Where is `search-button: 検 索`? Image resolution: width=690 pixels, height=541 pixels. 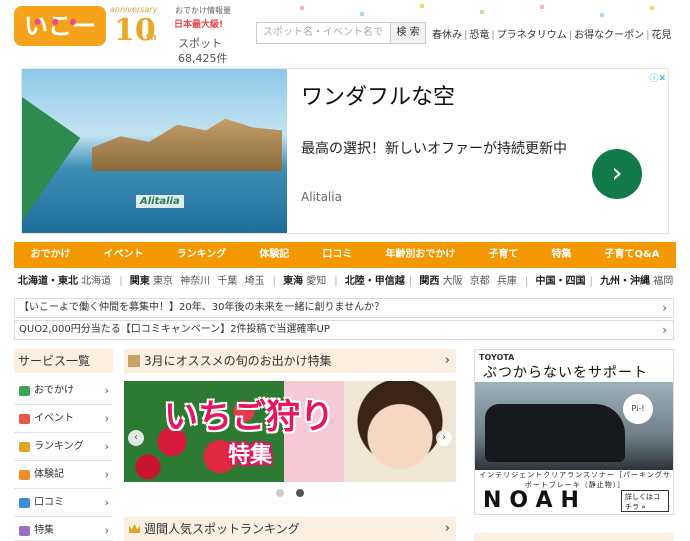 search-button: 検 索 is located at coordinates (408, 33).